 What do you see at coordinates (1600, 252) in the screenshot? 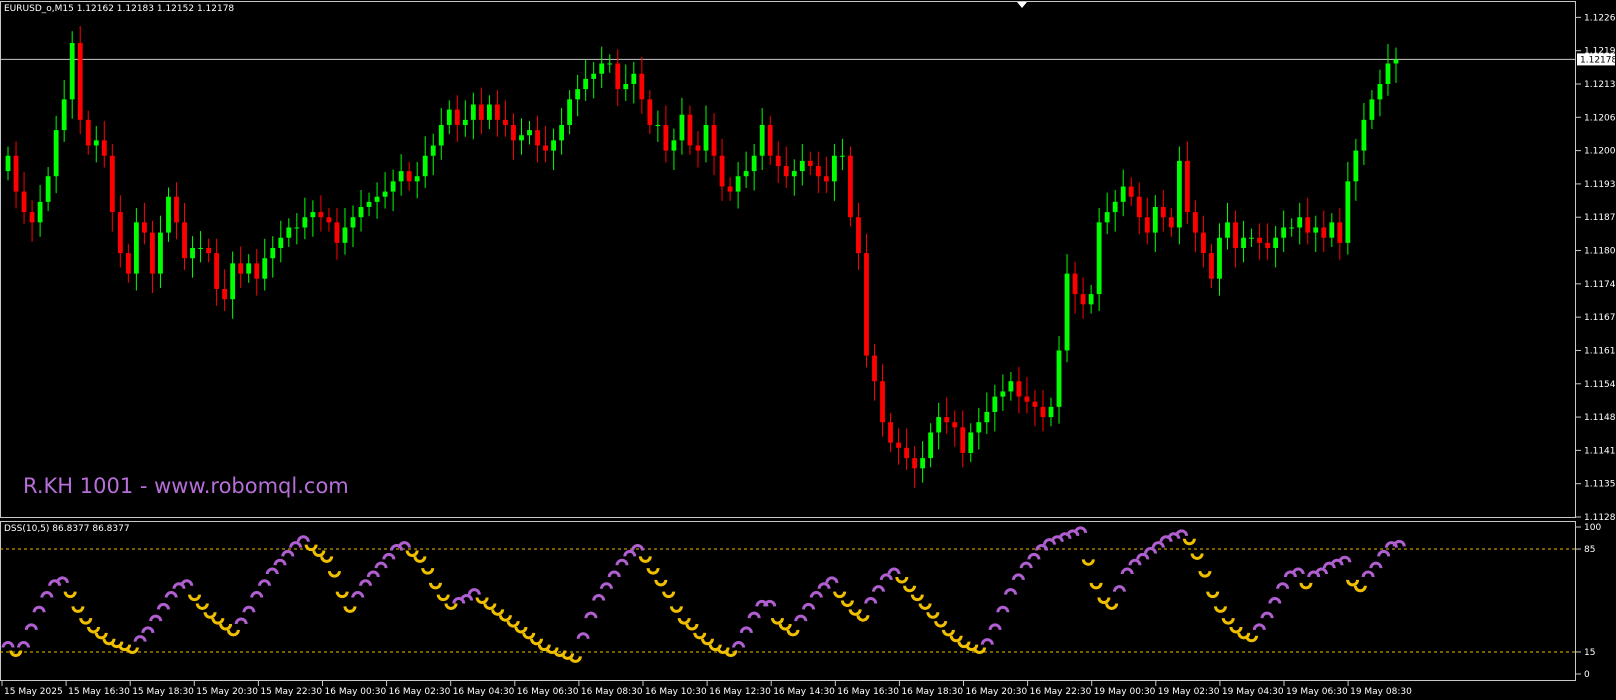
I see `price-tick-label: 1.11805` at bounding box center [1600, 252].